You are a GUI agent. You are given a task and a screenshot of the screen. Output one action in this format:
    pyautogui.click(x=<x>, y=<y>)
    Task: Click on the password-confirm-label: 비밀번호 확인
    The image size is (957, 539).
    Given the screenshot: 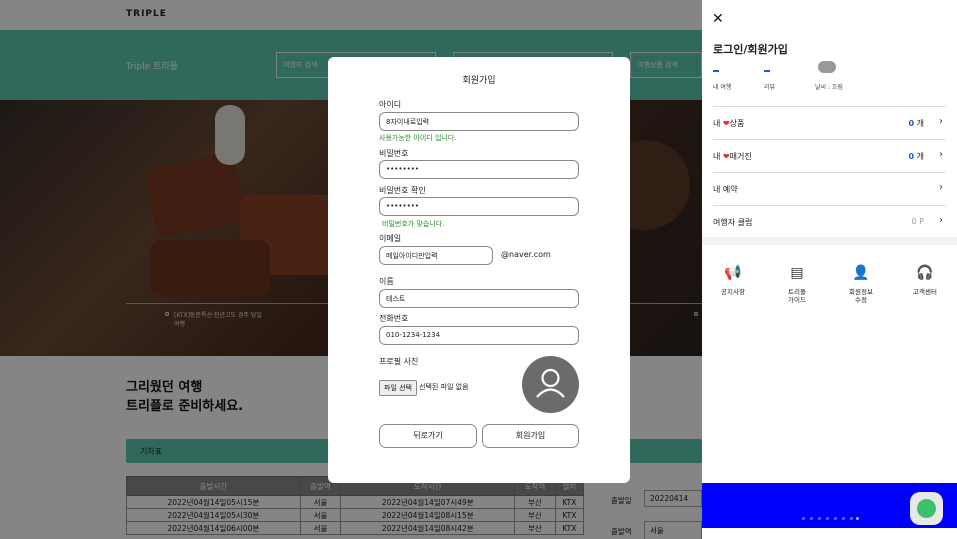 What is the action you would take?
    pyautogui.click(x=402, y=190)
    